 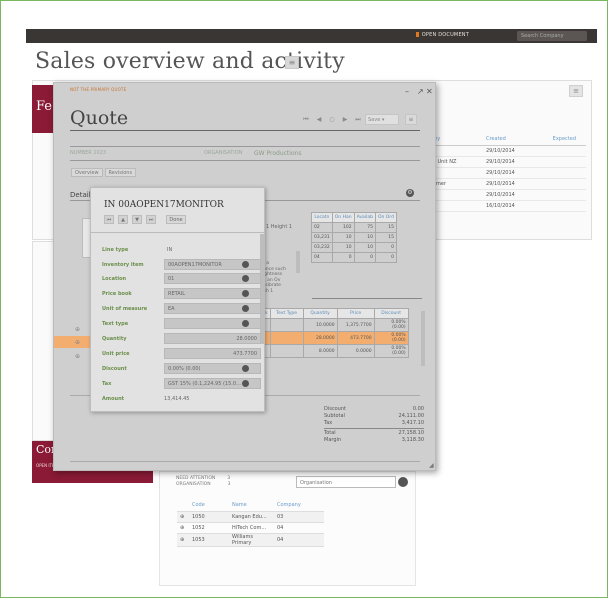 I want to click on column-header: Company, so click(x=299, y=506).